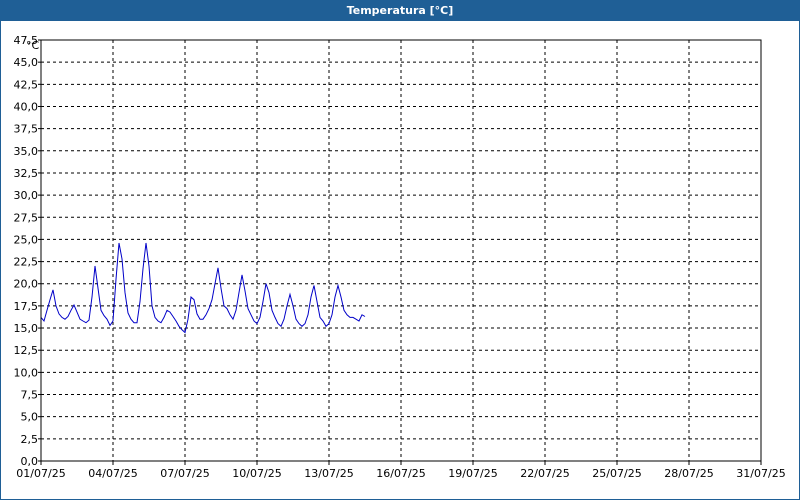 This screenshot has width=800, height=500. I want to click on temperature-series-line, so click(203, 288).